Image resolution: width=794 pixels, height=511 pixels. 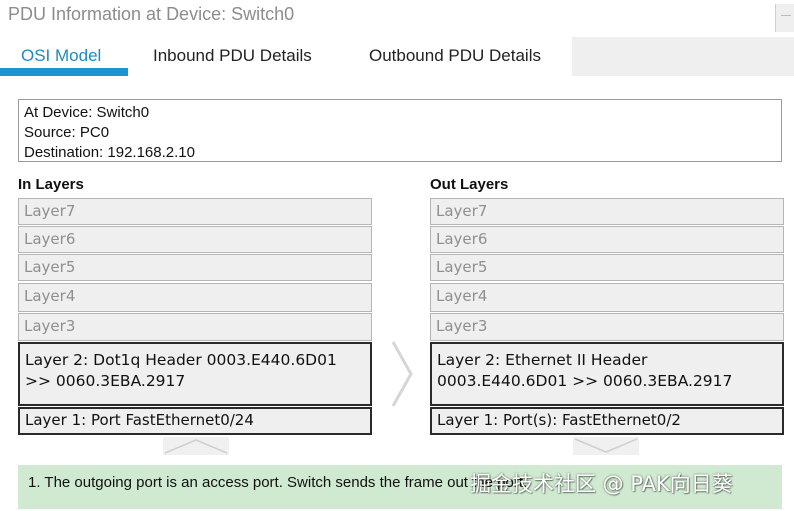 I want to click on tab-osi-model: OSI Model, so click(x=61, y=56).